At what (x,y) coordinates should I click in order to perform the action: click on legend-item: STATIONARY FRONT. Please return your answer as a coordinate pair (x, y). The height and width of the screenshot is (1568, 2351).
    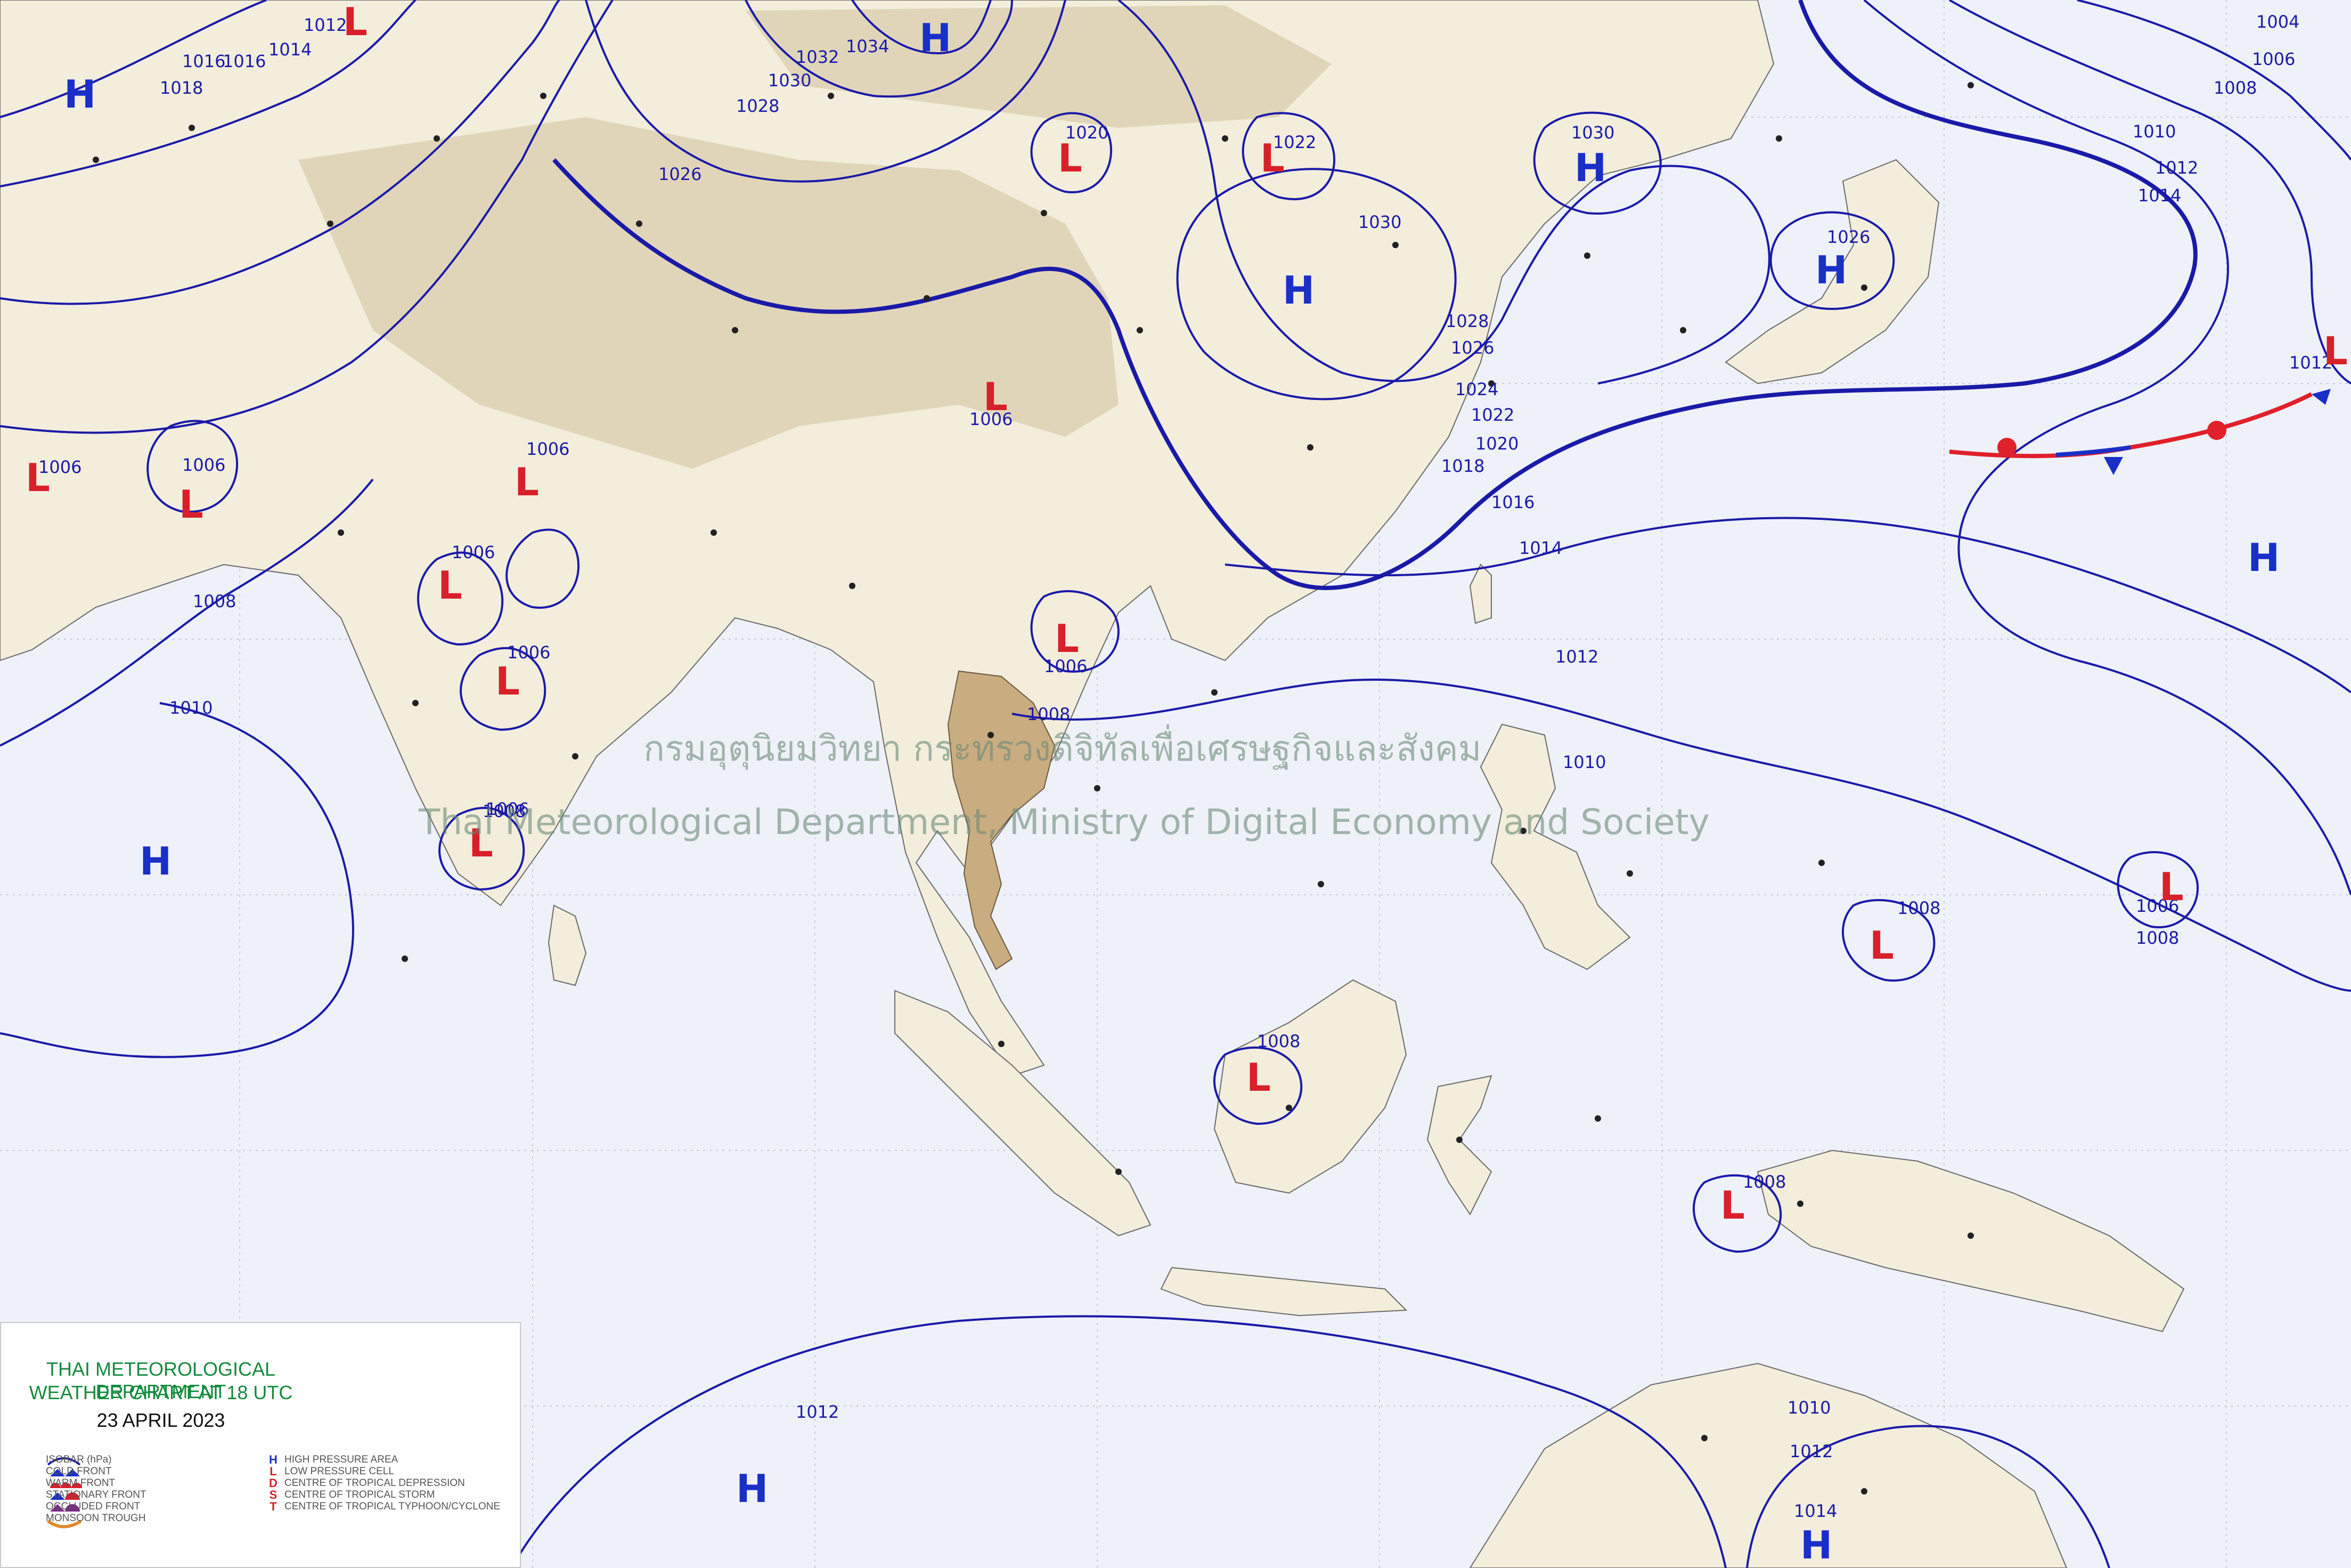
    Looking at the image, I should click on (96, 1494).